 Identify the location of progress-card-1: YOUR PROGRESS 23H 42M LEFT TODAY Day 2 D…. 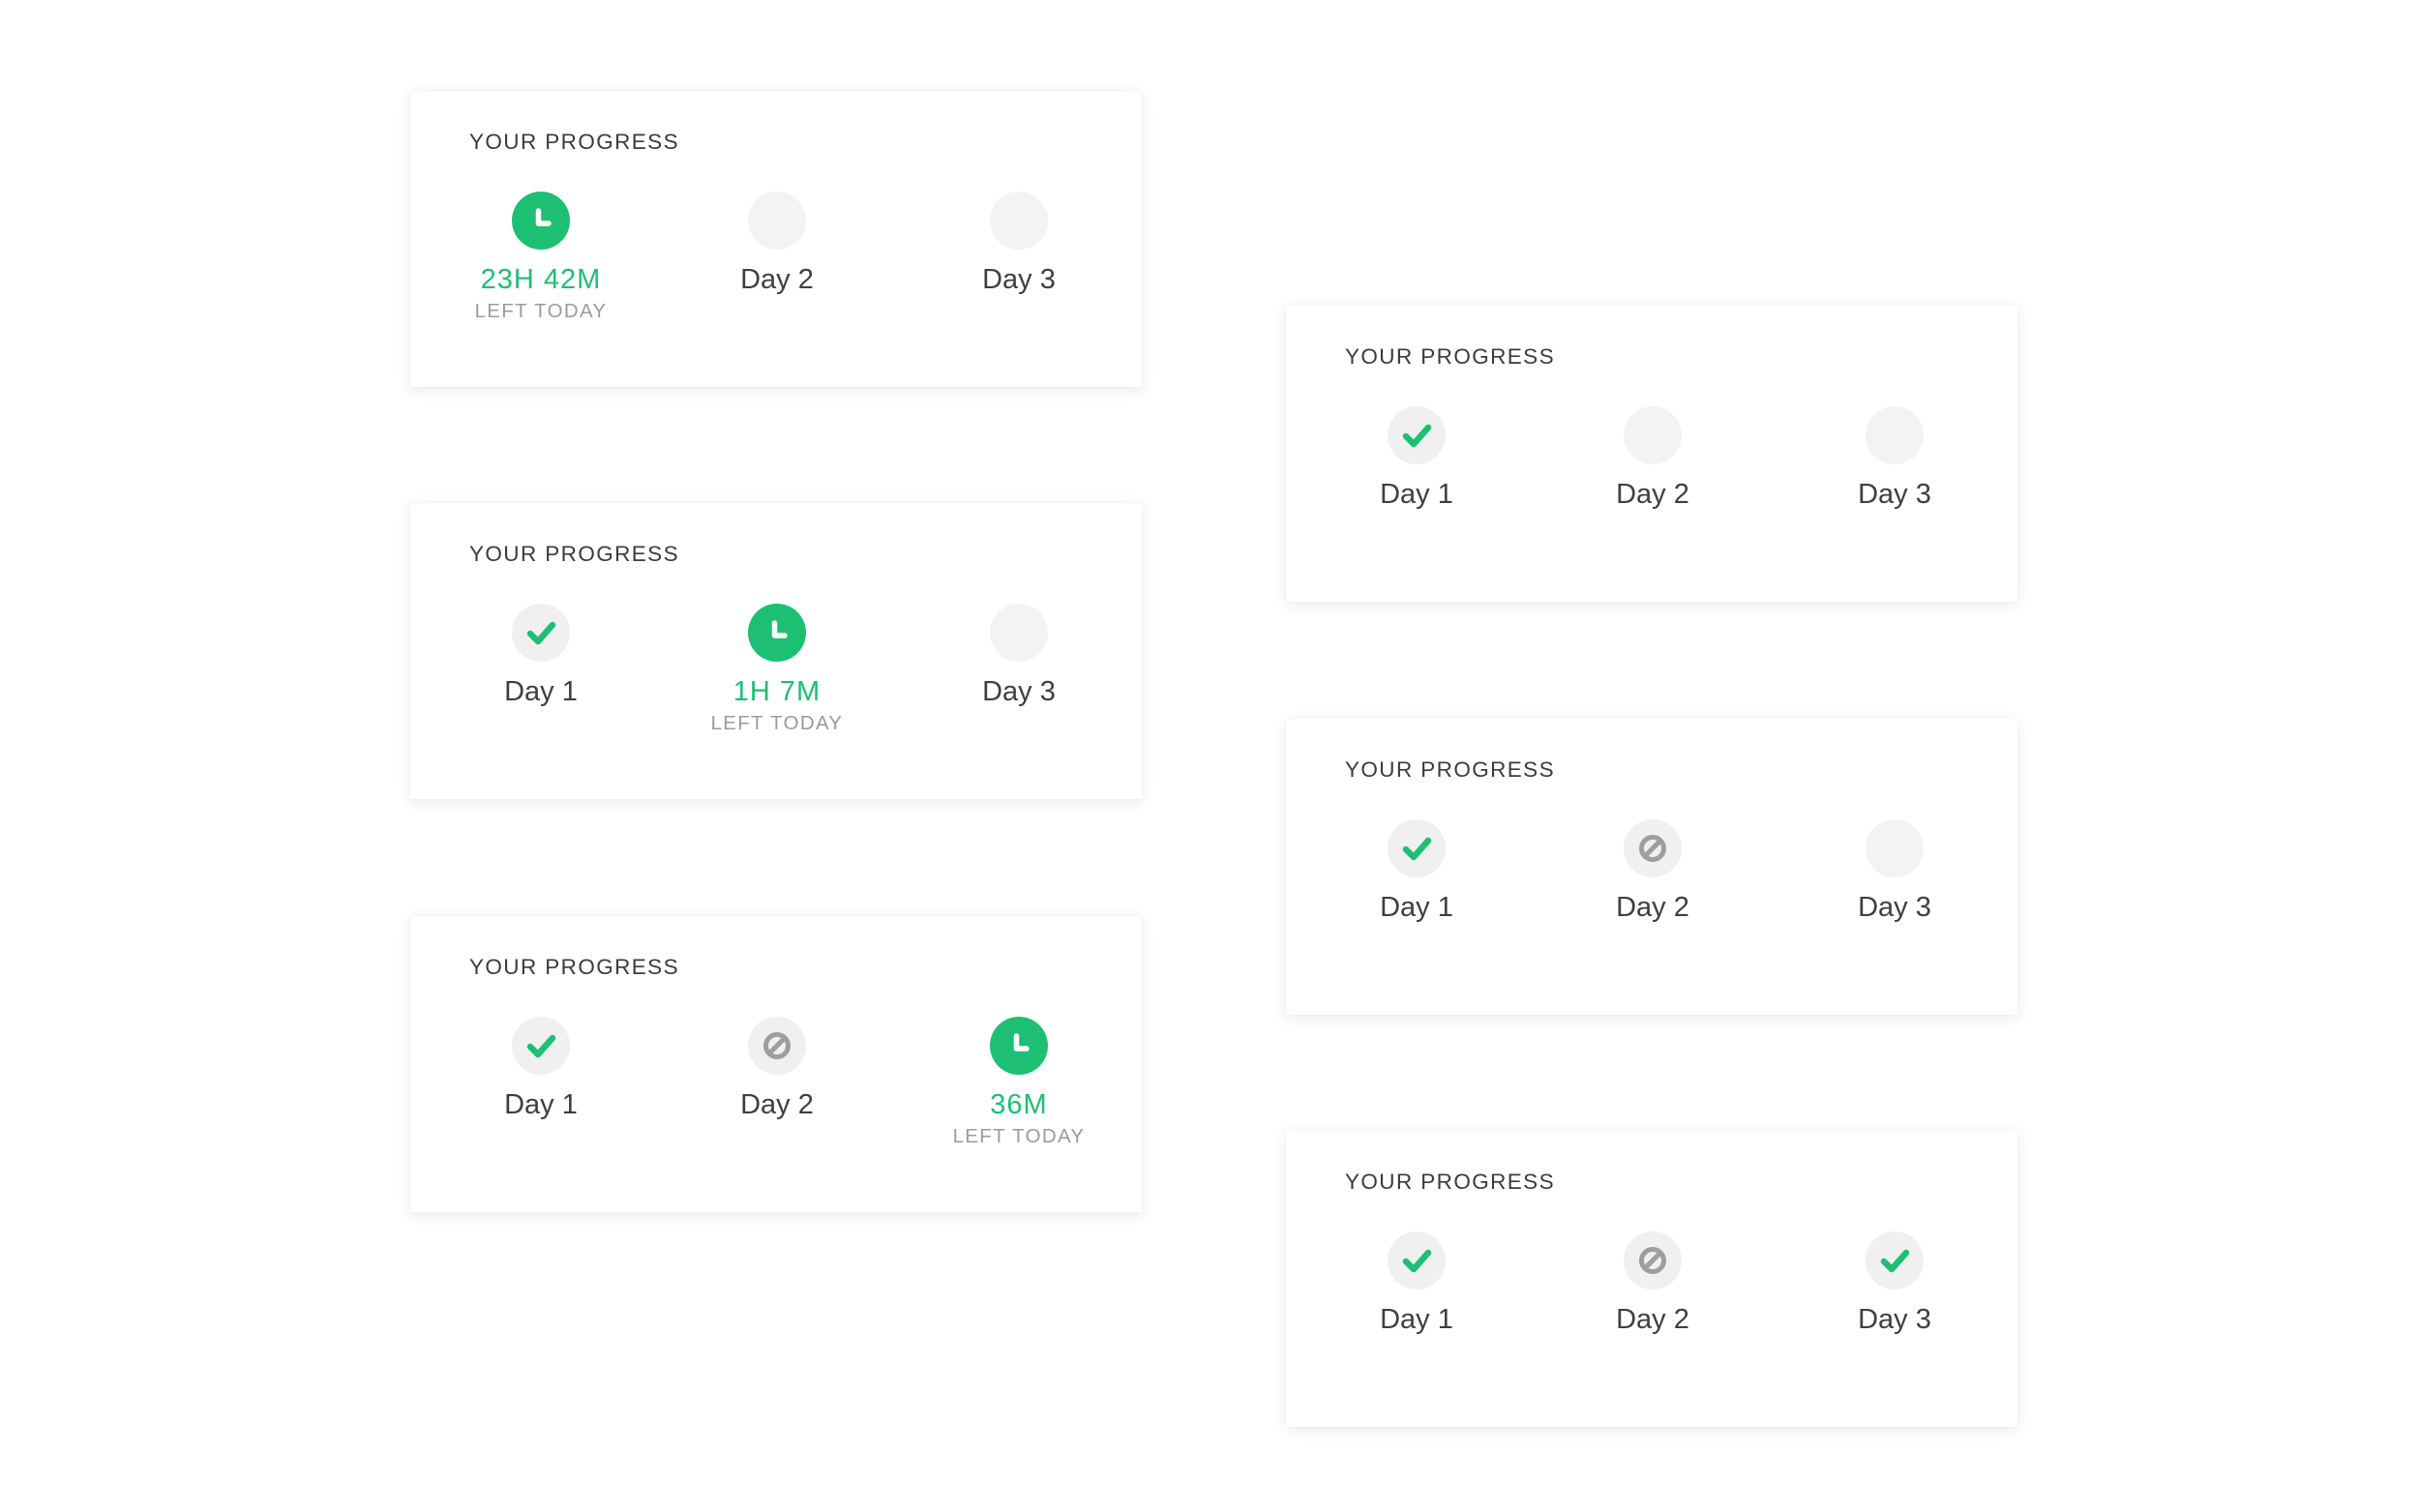
(776, 239).